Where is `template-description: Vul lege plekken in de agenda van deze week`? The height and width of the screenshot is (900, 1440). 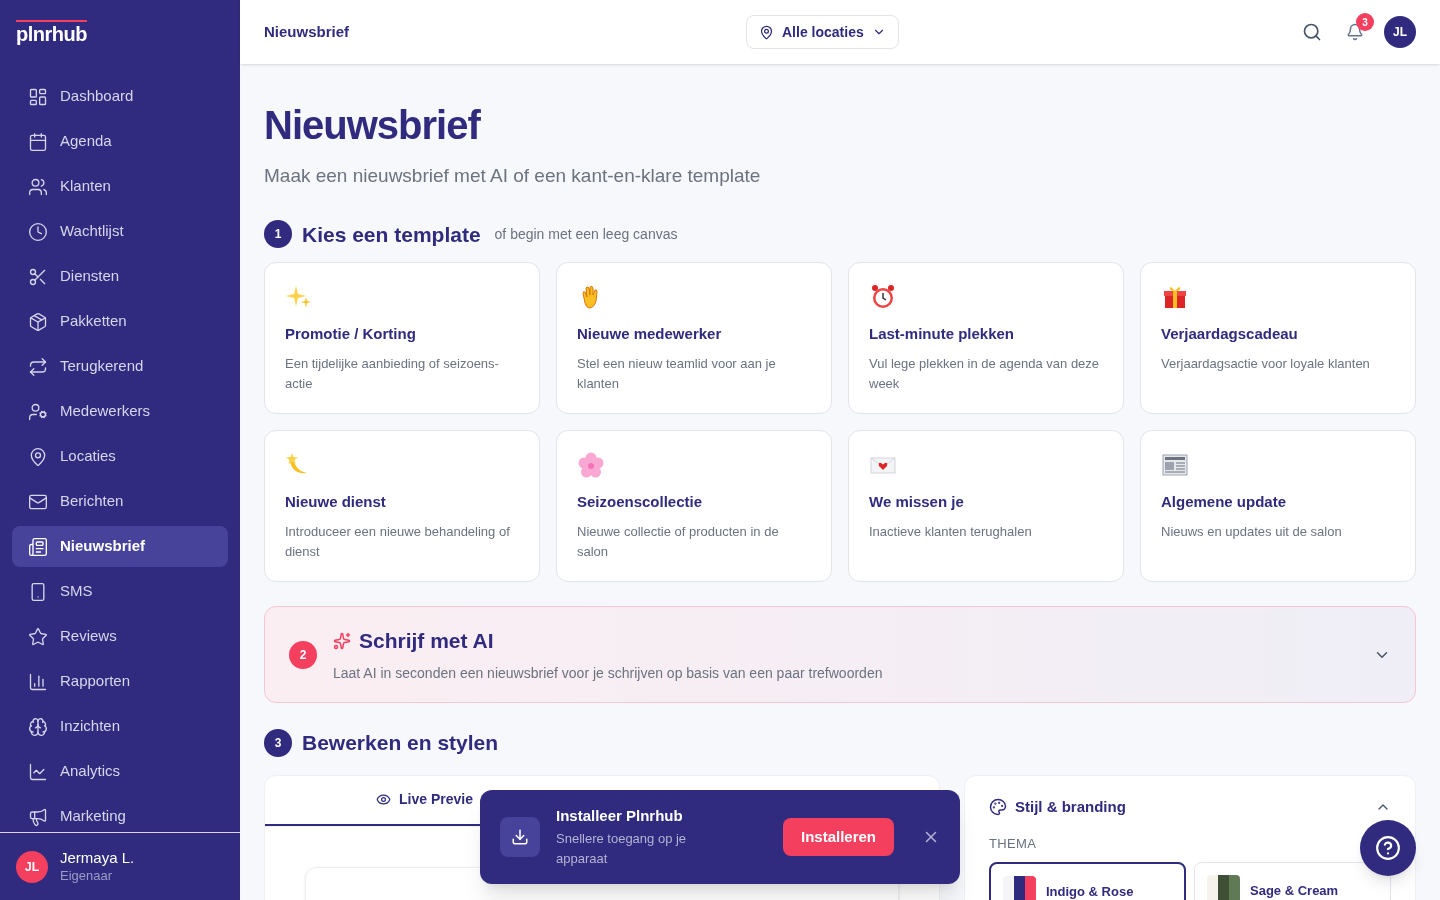 template-description: Vul lege plekken in de agenda van deze week is located at coordinates (985, 373).